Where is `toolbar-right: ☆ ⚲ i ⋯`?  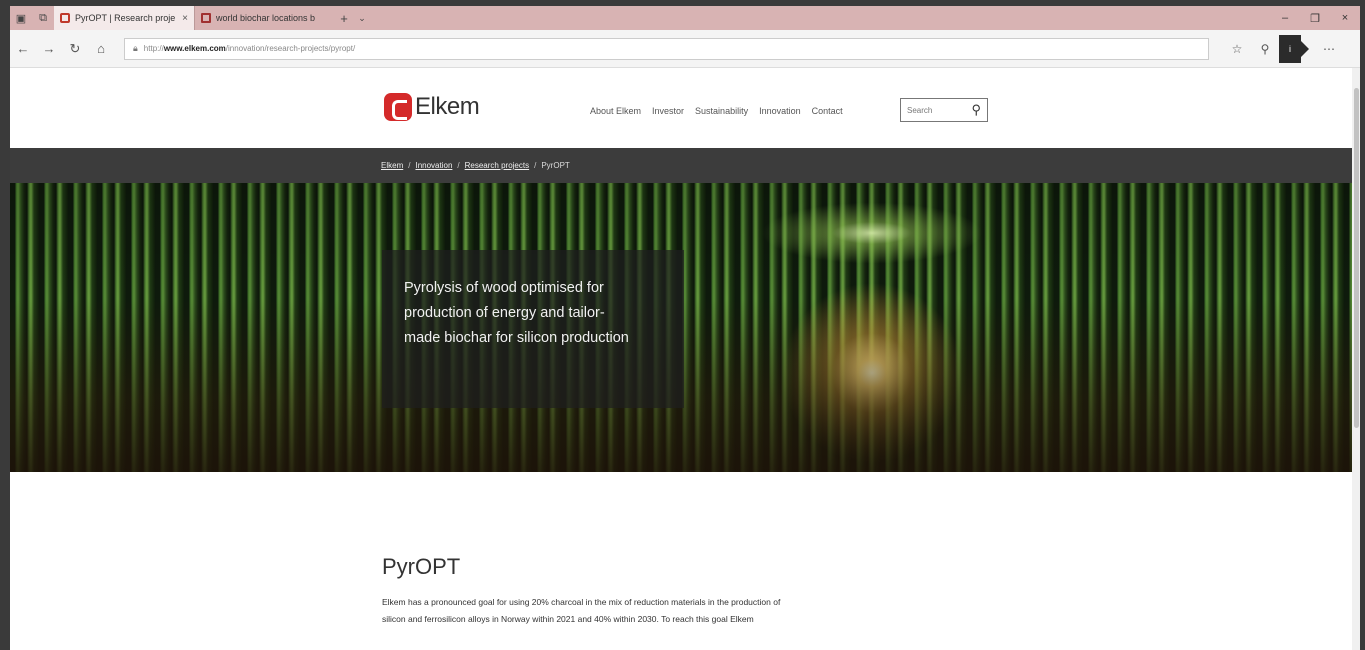 toolbar-right: ☆ ⚲ i ⋯ is located at coordinates (1283, 48).